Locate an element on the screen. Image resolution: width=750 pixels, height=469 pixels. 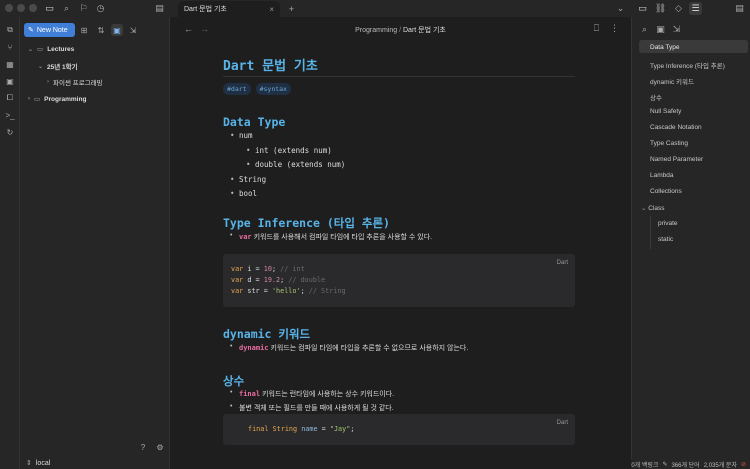
outline-item: Named Parameter is located at coordinates (676, 159).